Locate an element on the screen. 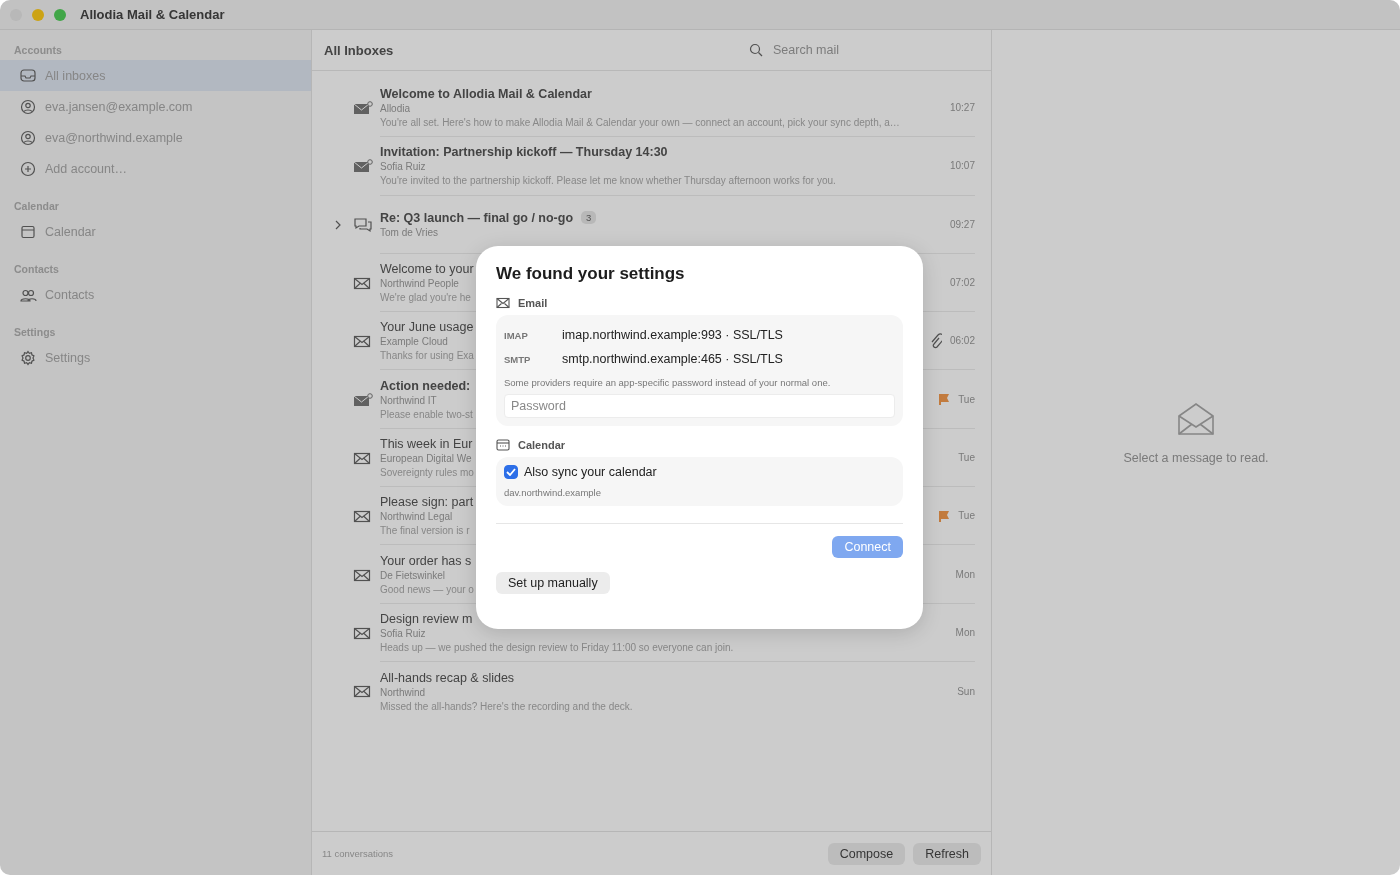 Image resolution: width=1400 pixels, height=875 pixels. checkbox is located at coordinates (511, 472).